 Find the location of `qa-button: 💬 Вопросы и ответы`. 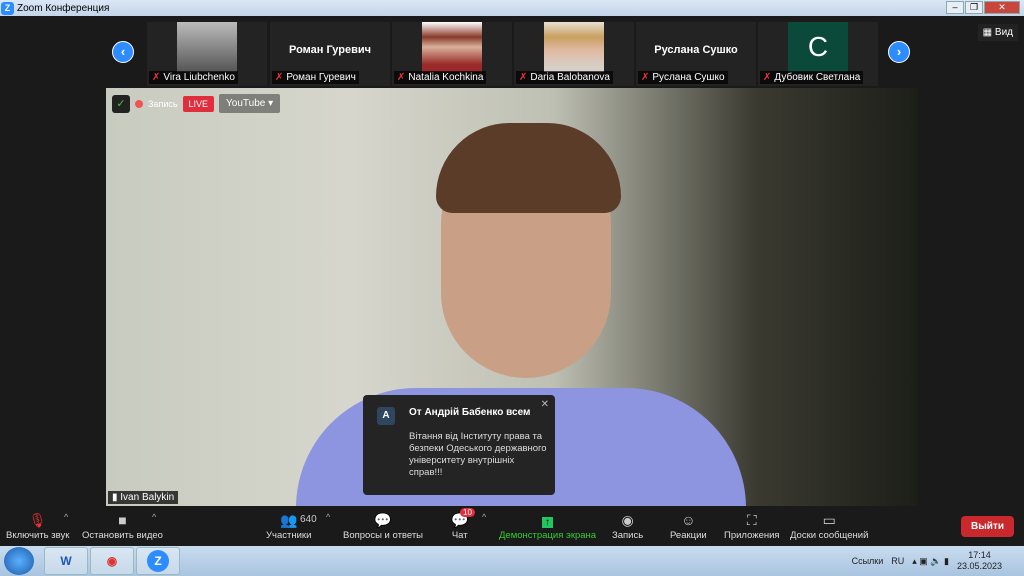

qa-button: 💬 Вопросы и ответы is located at coordinates (383, 525).